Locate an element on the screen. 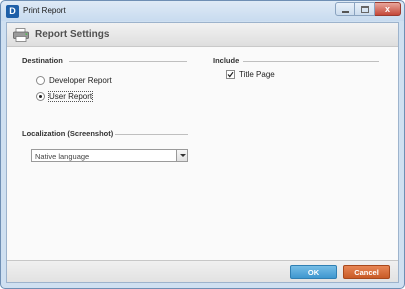 This screenshot has width=405, height=289. include-divider is located at coordinates (311, 61).